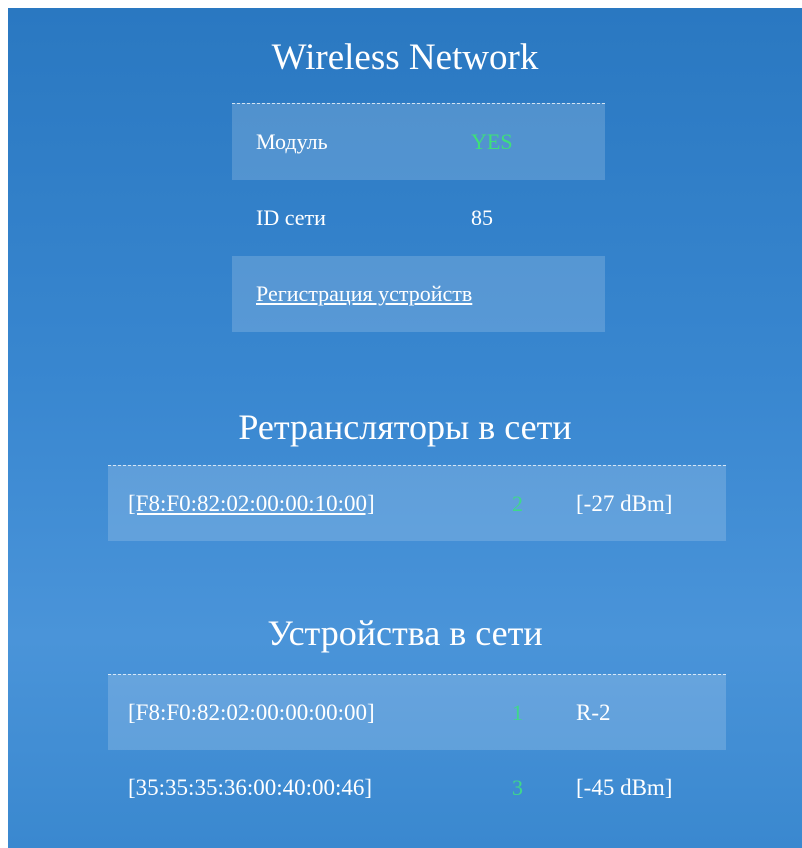  Describe the element at coordinates (492, 141) in the screenshot. I see `module-status-value: YES` at that location.